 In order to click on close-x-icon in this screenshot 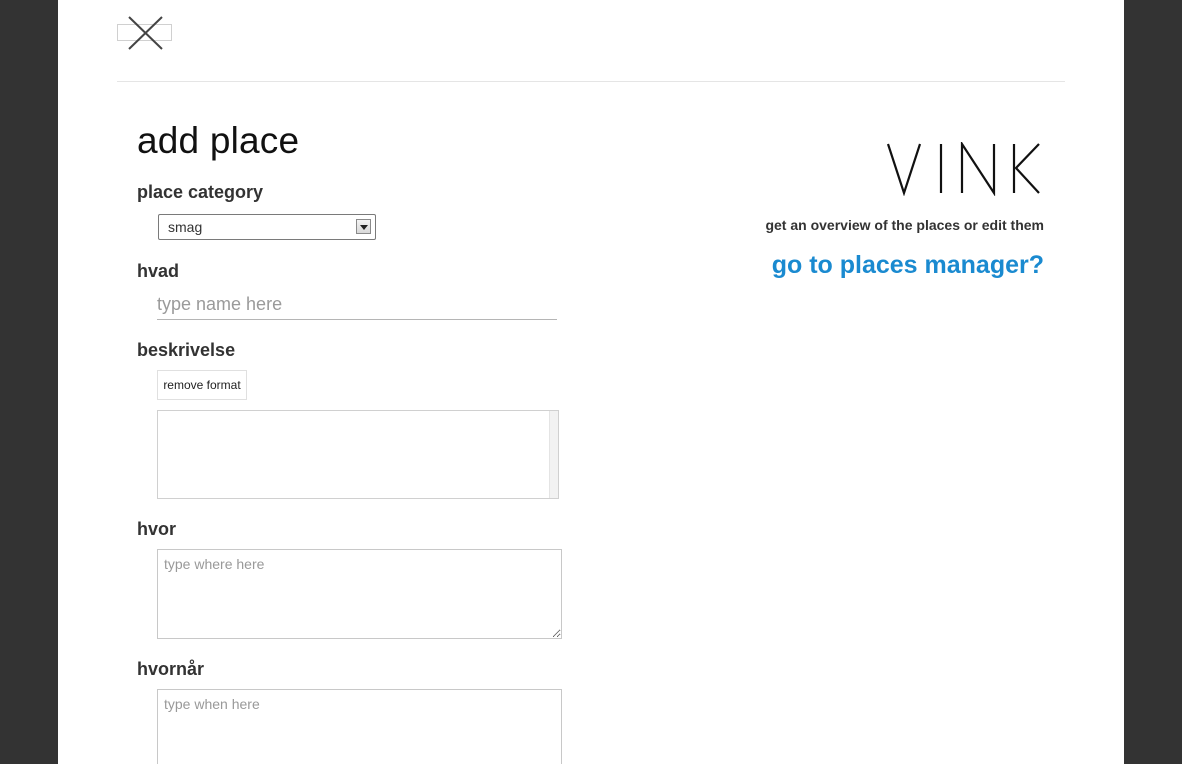, I will do `click(145, 33)`.